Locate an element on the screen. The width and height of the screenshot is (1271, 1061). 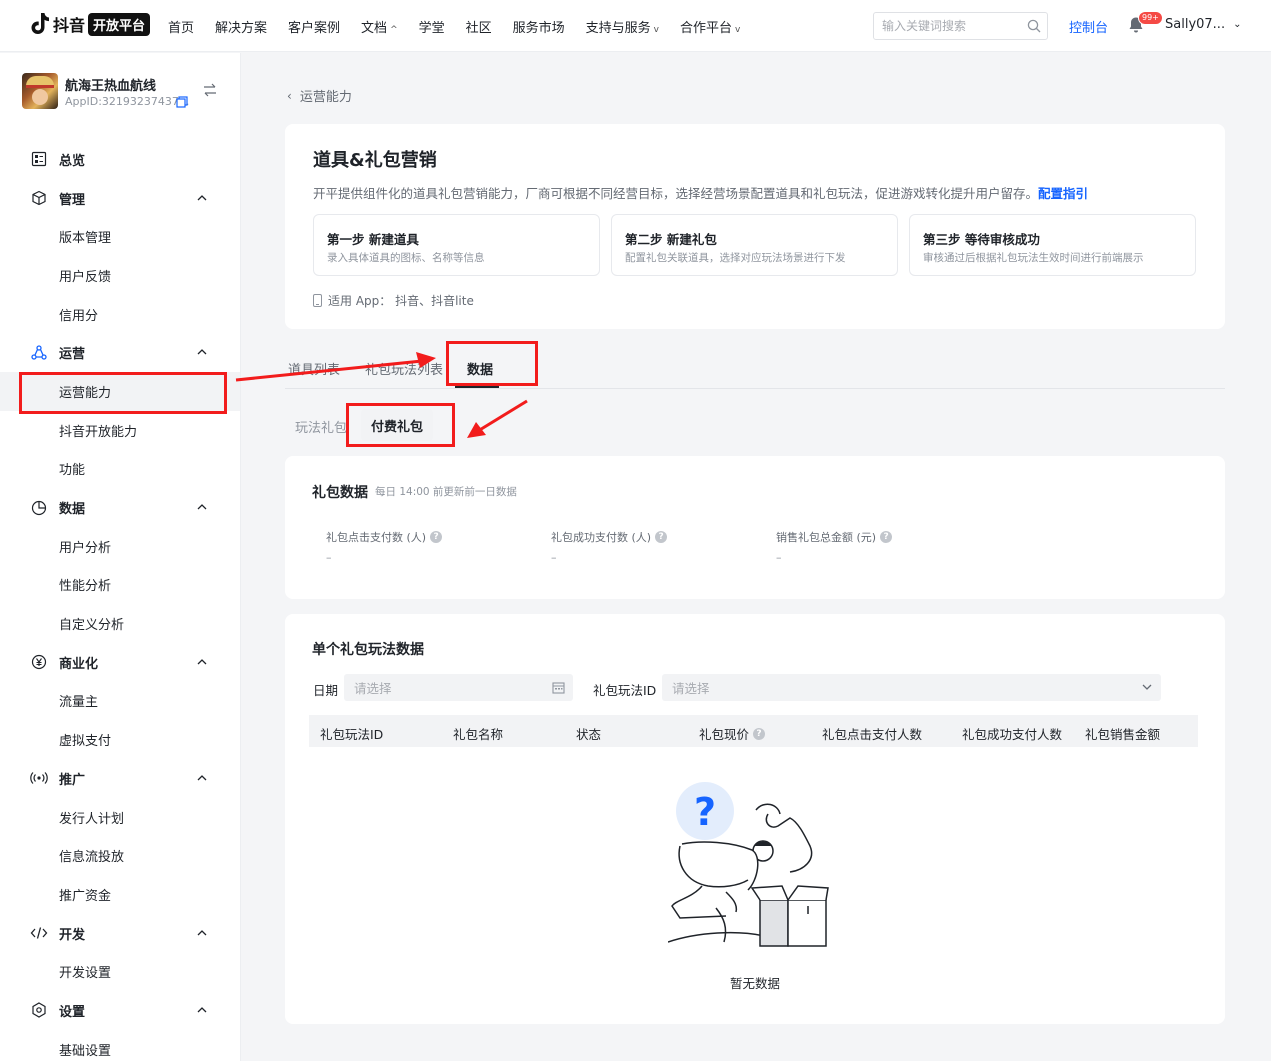
copy-icon is located at coordinates (182, 104).